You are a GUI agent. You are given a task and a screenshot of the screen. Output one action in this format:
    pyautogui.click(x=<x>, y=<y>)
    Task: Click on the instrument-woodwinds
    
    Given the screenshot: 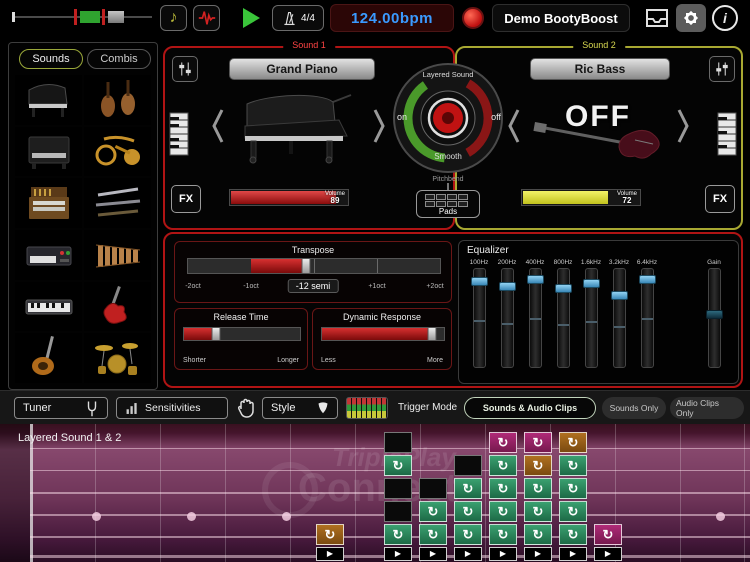 What is the action you would take?
    pyautogui.click(x=117, y=203)
    